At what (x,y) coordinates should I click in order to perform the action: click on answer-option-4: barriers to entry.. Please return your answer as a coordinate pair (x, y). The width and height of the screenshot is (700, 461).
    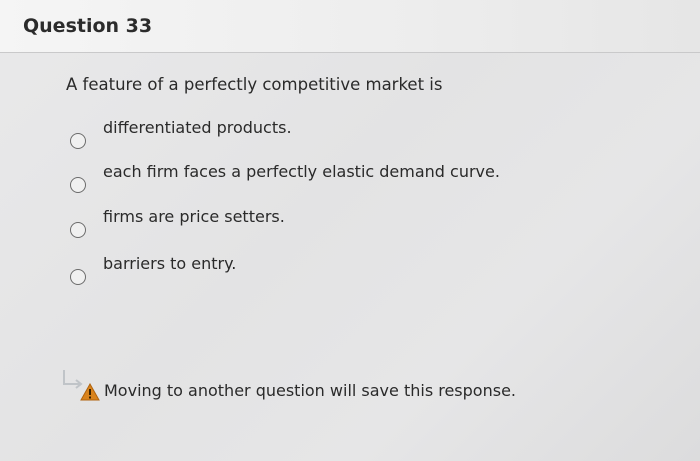
    Looking at the image, I should click on (320, 272).